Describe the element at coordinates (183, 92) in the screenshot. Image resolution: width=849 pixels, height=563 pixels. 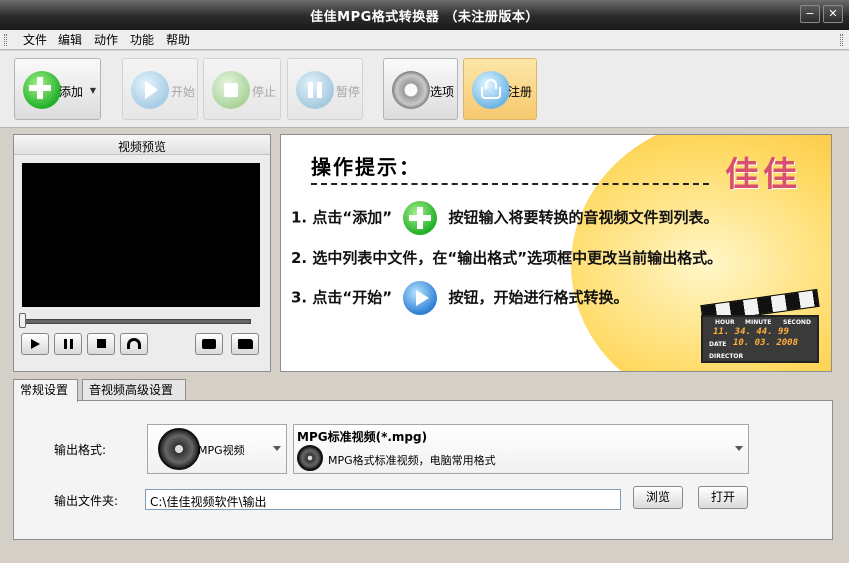
I see `start-button-label: 开始` at that location.